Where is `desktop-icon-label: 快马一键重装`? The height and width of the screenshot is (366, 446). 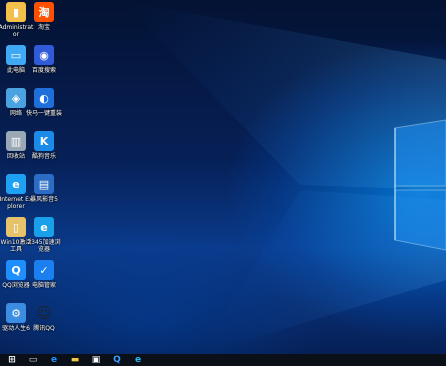
desktop-icon-label: 快马一键重装 is located at coordinates (44, 113).